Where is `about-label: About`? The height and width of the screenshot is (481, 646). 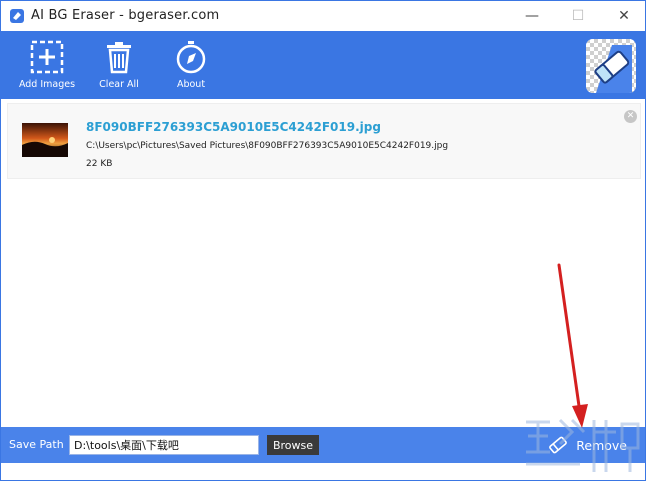 about-label: About is located at coordinates (191, 84).